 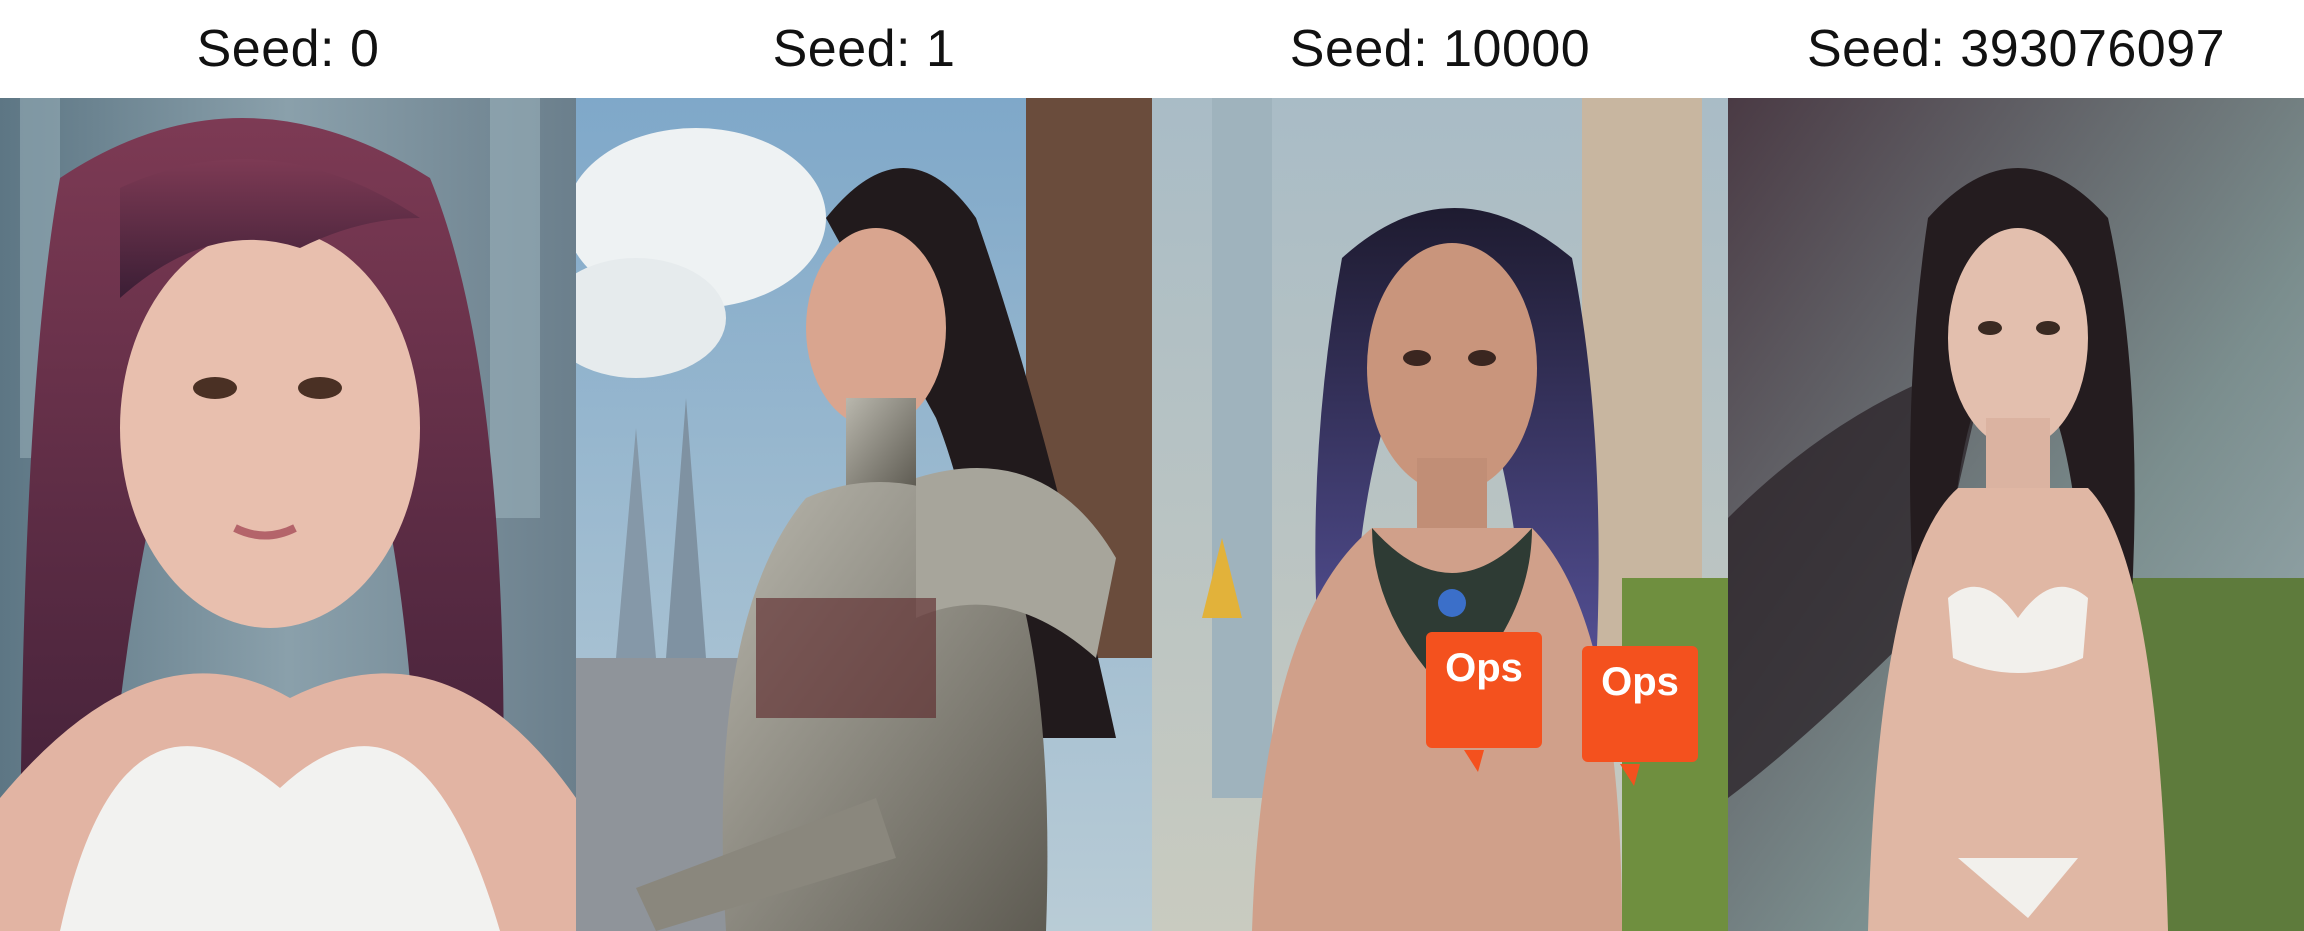 I want to click on panel-caption: Seed: 0, so click(x=288, y=49).